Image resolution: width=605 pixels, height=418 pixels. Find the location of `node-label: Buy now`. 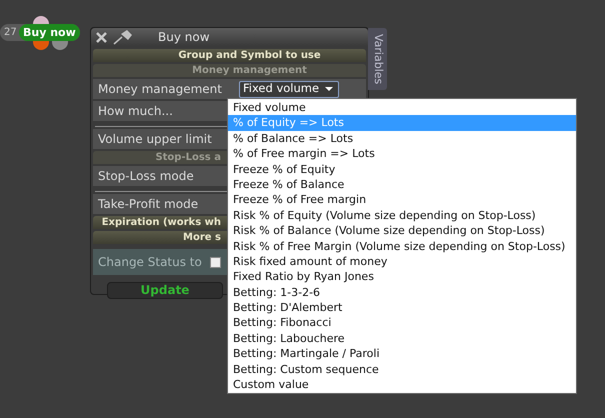

node-label: Buy now is located at coordinates (49, 32).